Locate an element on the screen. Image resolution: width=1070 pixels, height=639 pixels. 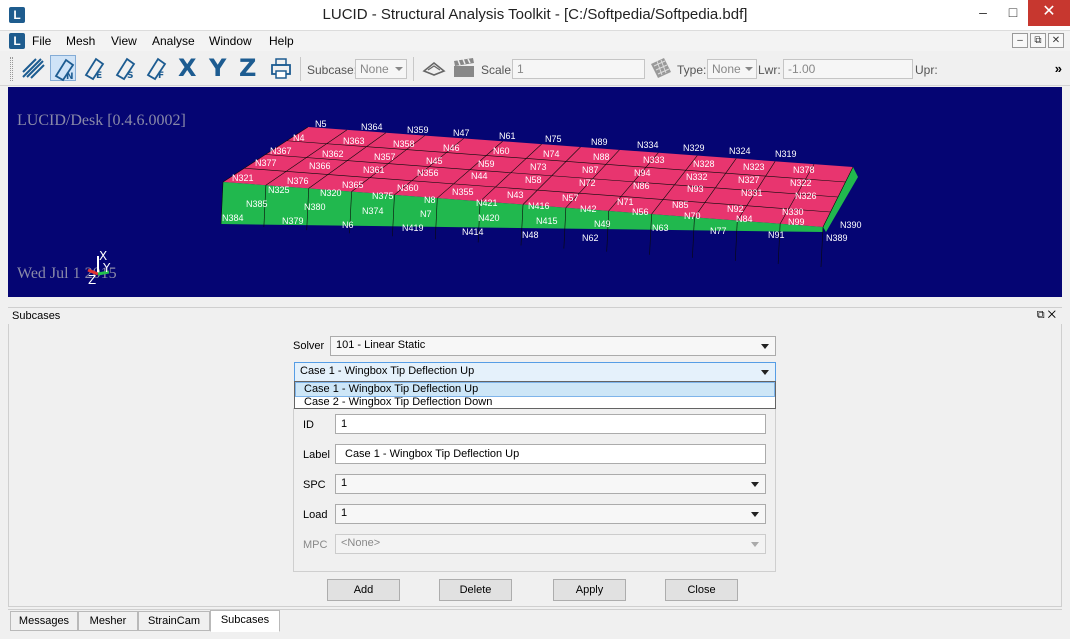
svg-text: F is located at coordinates (161, 76).